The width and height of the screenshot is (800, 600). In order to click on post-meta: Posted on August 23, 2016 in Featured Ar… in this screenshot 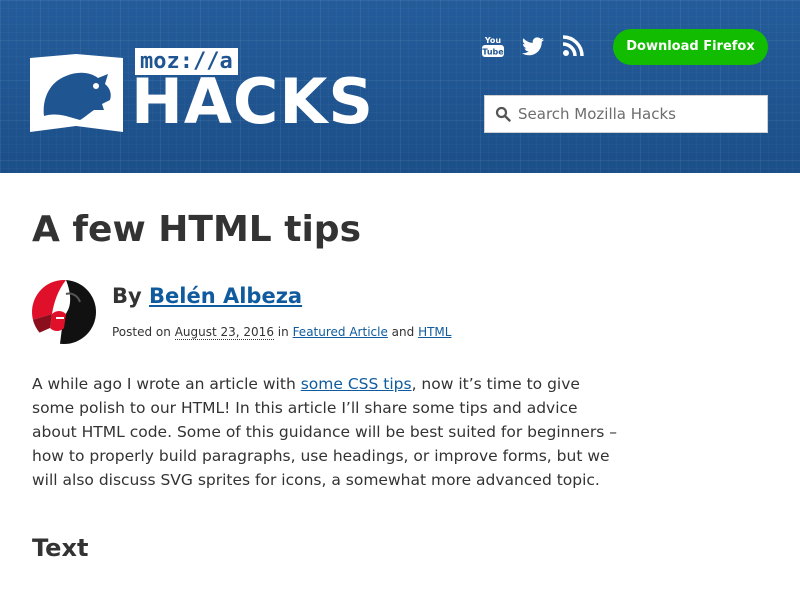, I will do `click(281, 332)`.